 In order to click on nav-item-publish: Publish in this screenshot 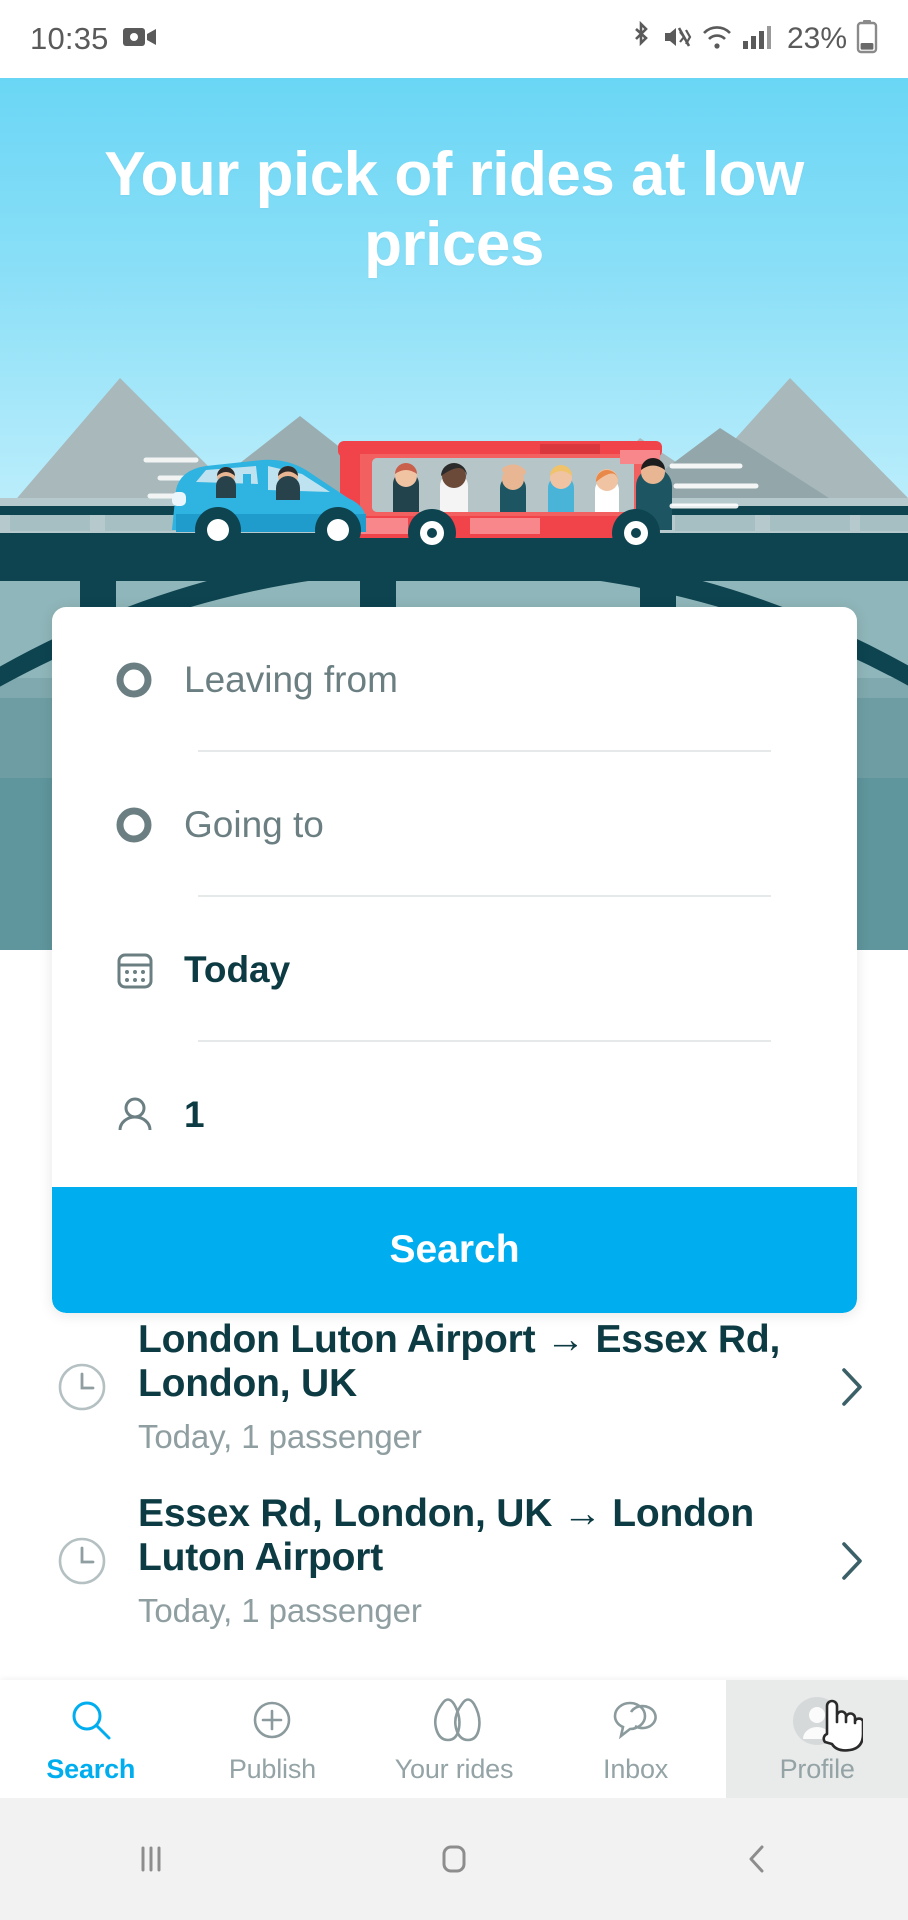, I will do `click(273, 1739)`.